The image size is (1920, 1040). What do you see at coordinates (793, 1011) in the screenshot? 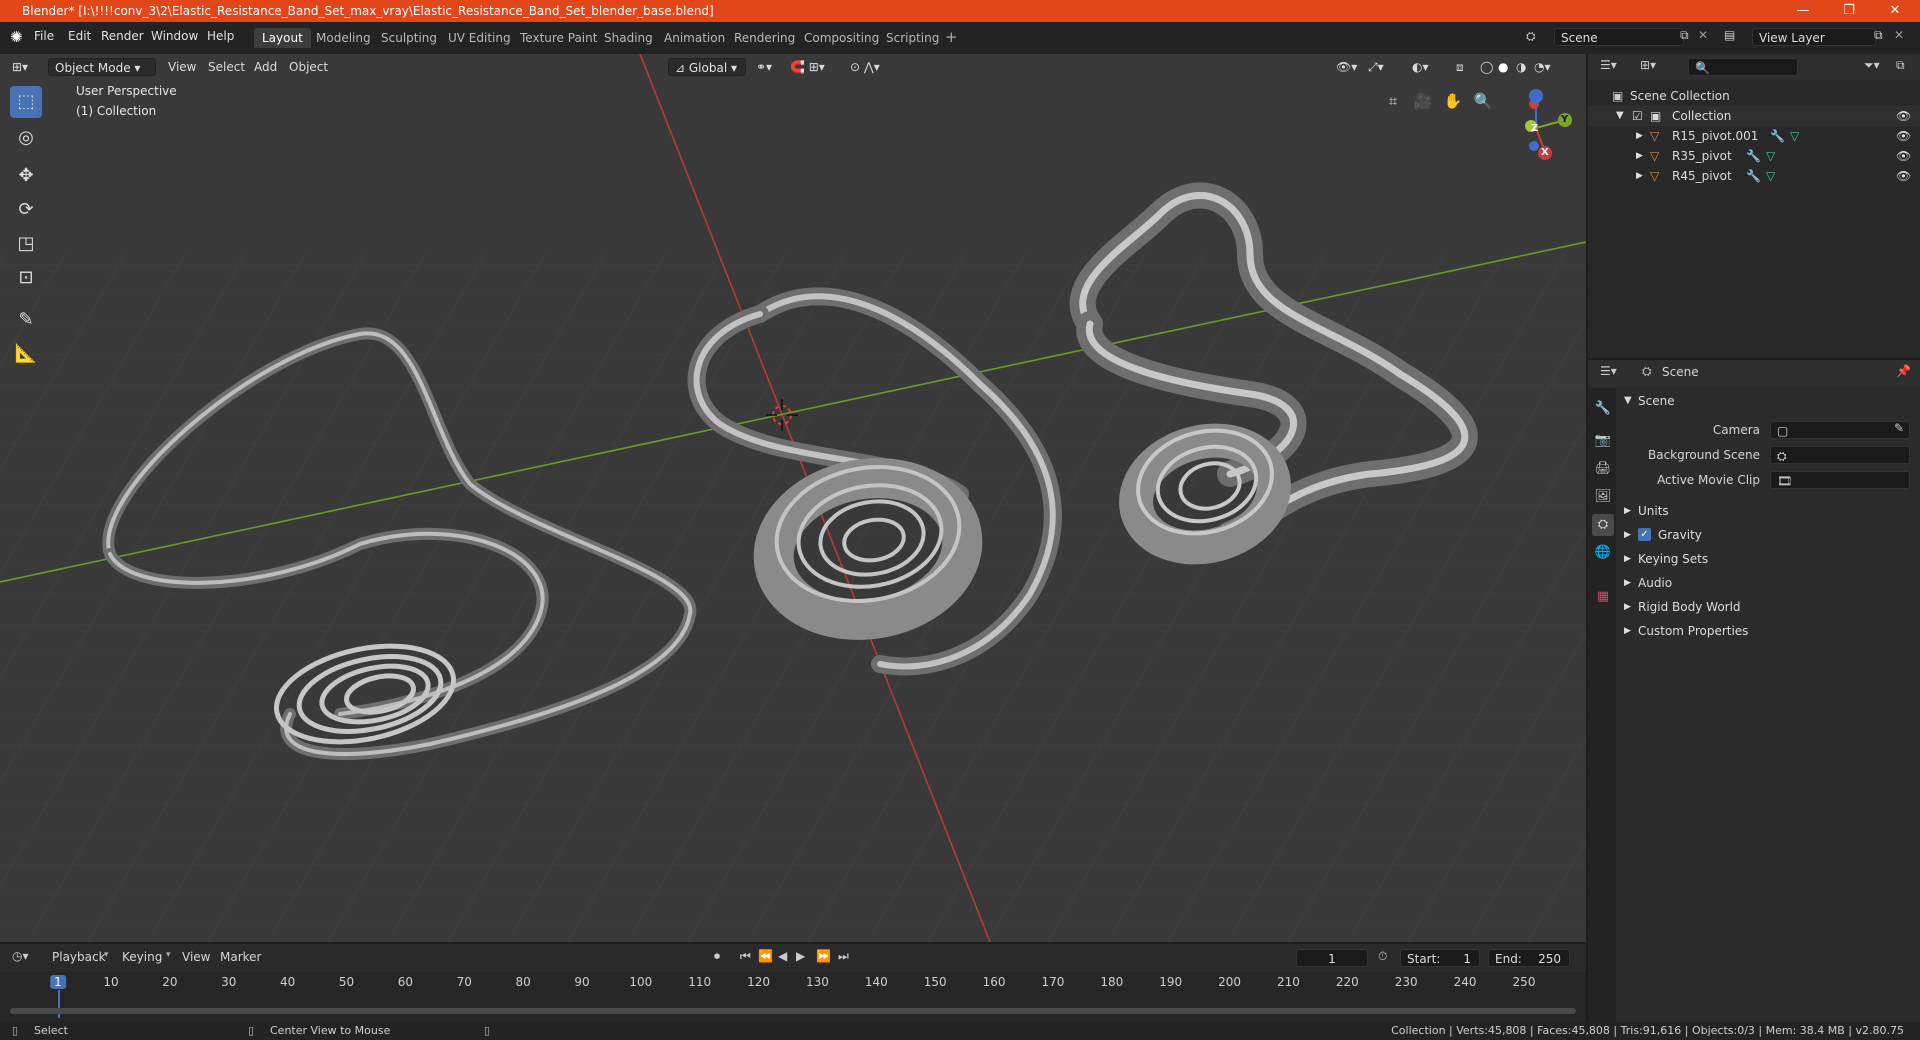
I see `timeline-scrollbar` at bounding box center [793, 1011].